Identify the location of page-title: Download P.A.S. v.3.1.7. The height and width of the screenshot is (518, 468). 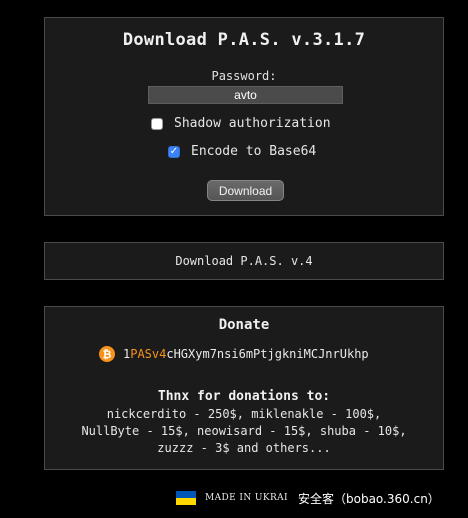
(244, 40).